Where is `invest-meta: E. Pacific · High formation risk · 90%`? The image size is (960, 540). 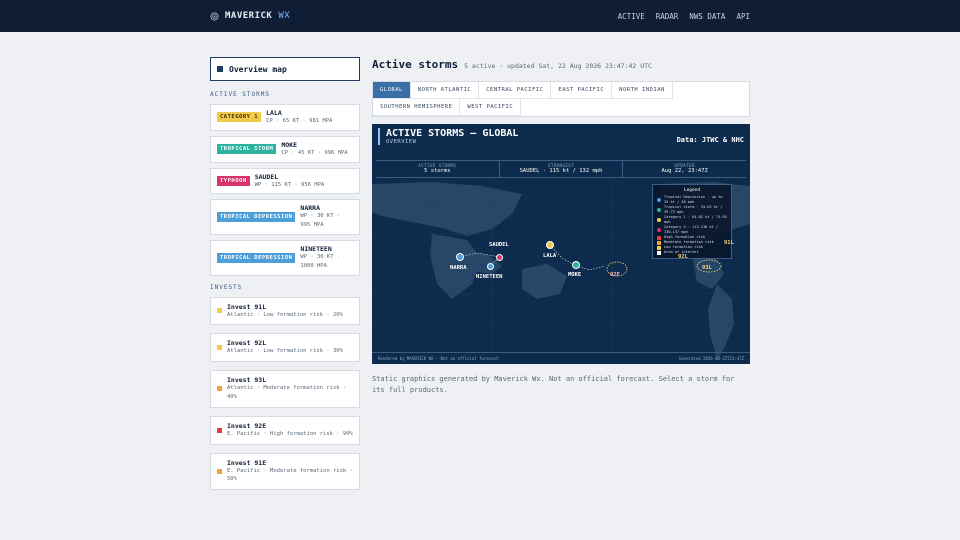
invest-meta: E. Pacific · High formation risk · 90% is located at coordinates (290, 433).